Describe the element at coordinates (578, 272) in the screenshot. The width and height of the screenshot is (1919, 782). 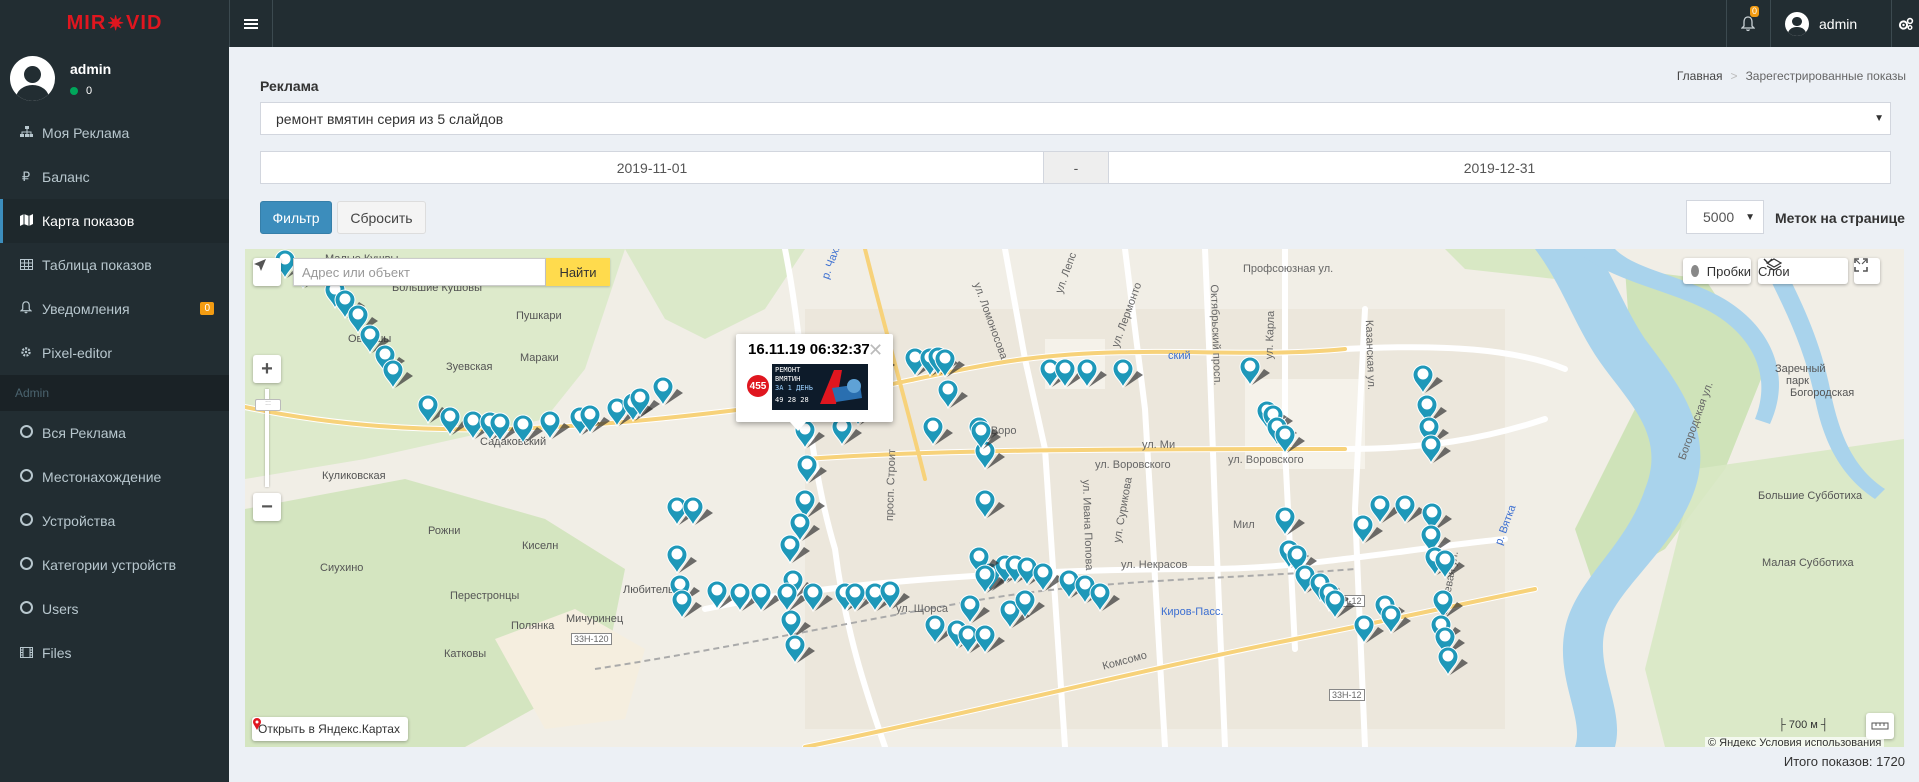
I see `map-search-button: Найти` at that location.